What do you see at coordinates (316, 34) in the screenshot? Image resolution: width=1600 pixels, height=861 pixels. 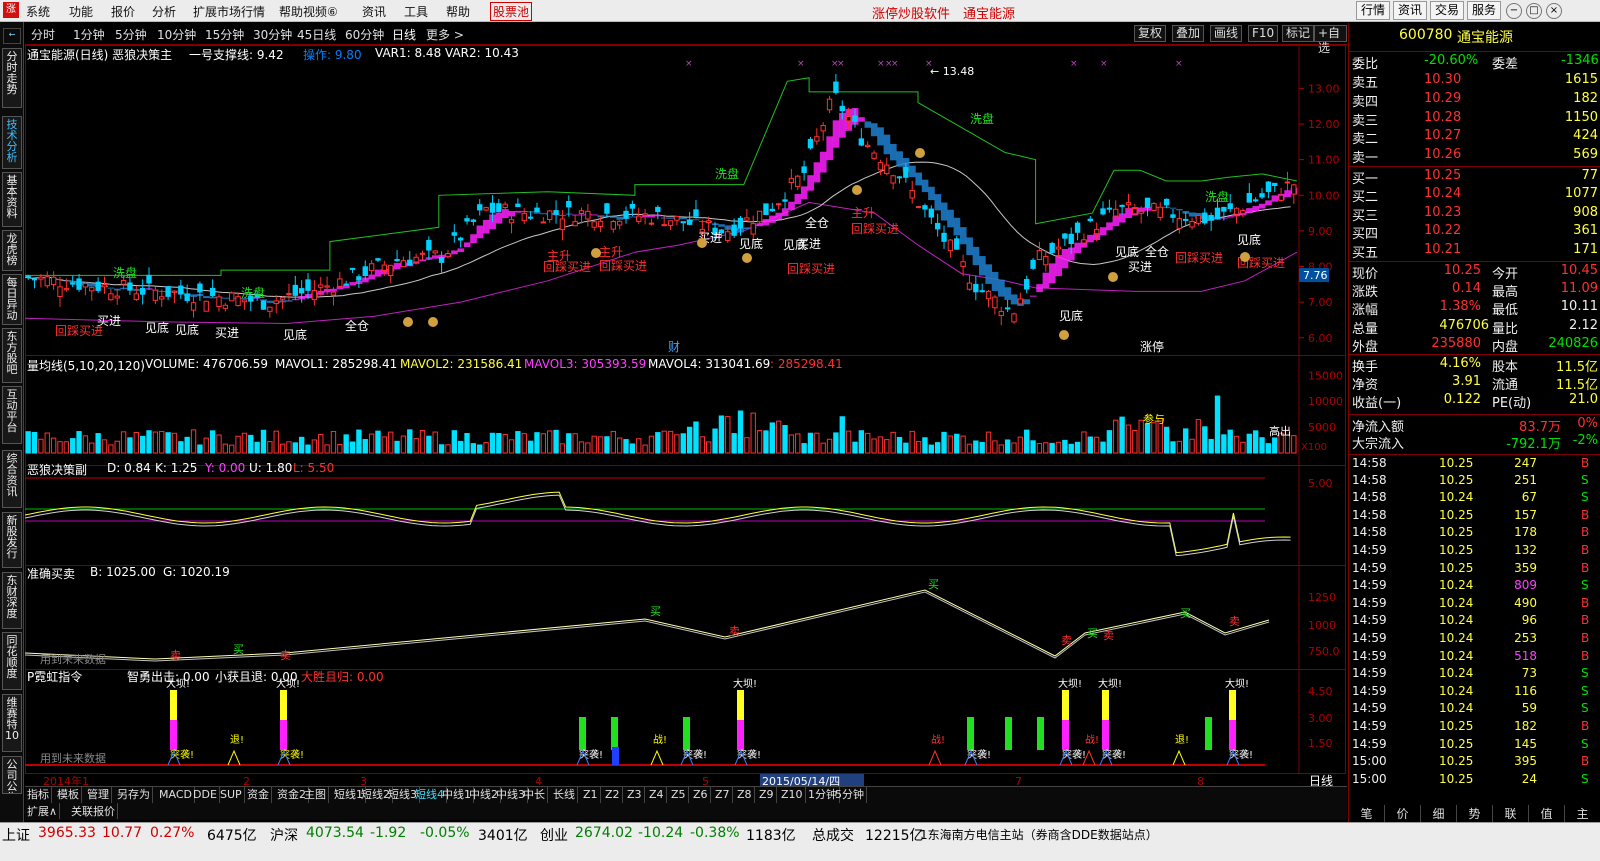 I see `period-6: 45日线` at bounding box center [316, 34].